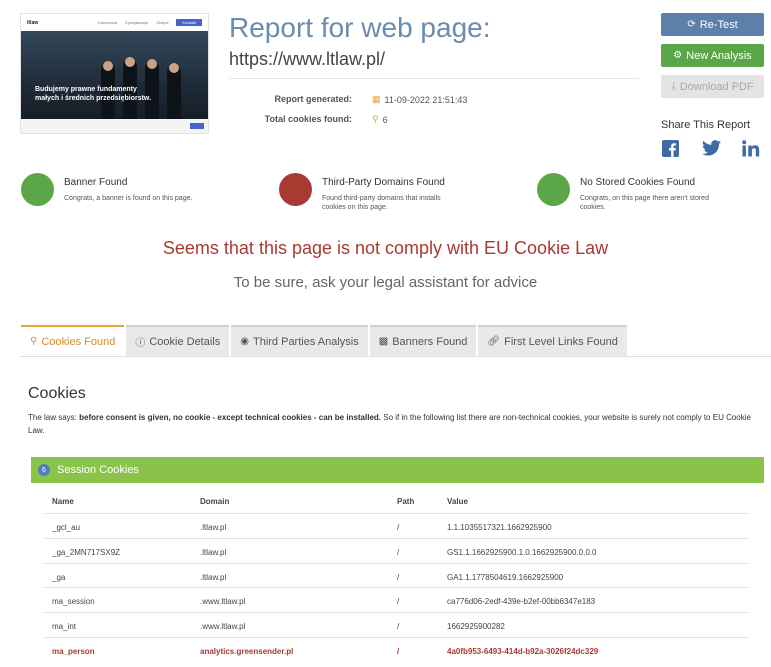  Describe the element at coordinates (57, 393) in the screenshot. I see `cookies-heading: Cookies` at that location.